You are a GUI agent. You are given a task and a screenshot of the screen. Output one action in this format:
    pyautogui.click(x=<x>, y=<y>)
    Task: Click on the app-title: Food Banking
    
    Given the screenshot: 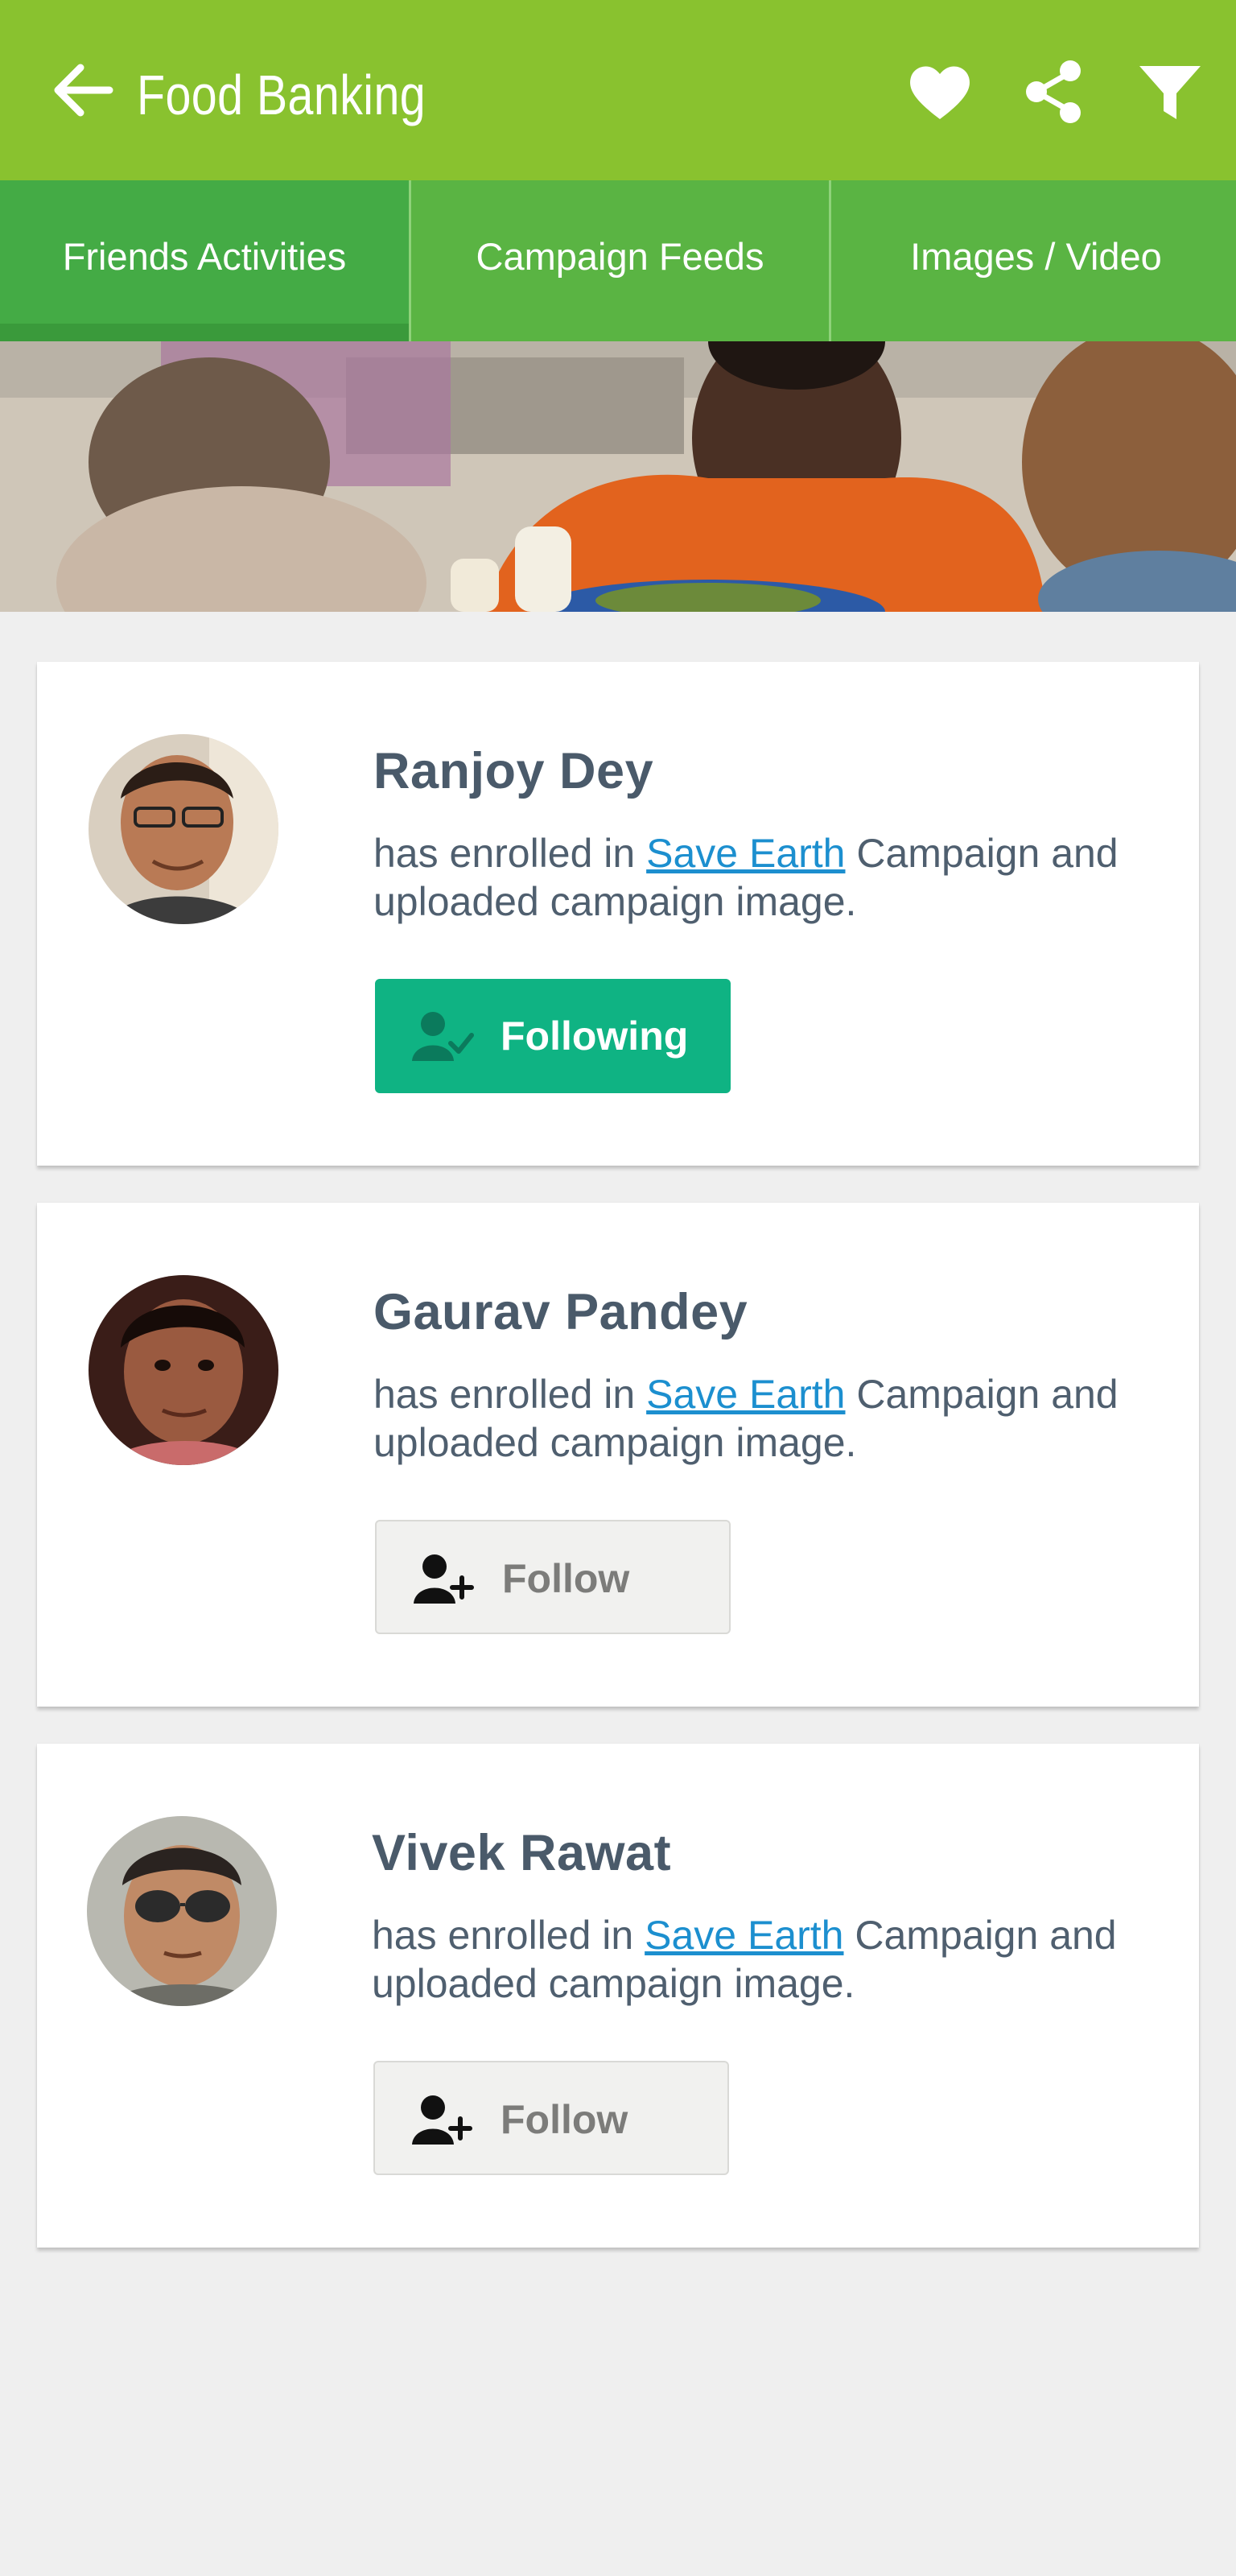 What is the action you would take?
    pyautogui.click(x=281, y=95)
    